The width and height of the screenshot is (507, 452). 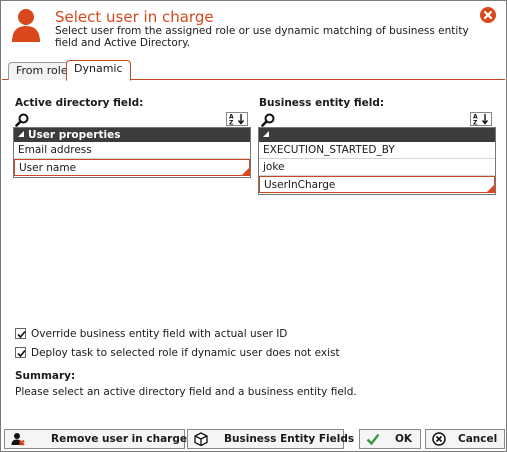 What do you see at coordinates (377, 184) in the screenshot?
I see `list-item-user-in-charge: UserInCharge` at bounding box center [377, 184].